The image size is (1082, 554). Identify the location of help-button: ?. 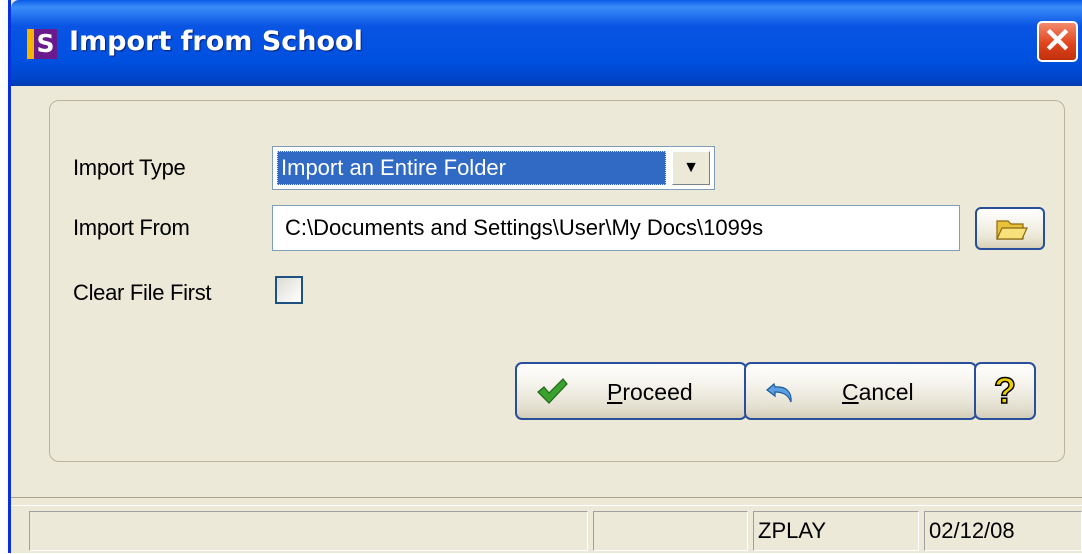
(1005, 391).